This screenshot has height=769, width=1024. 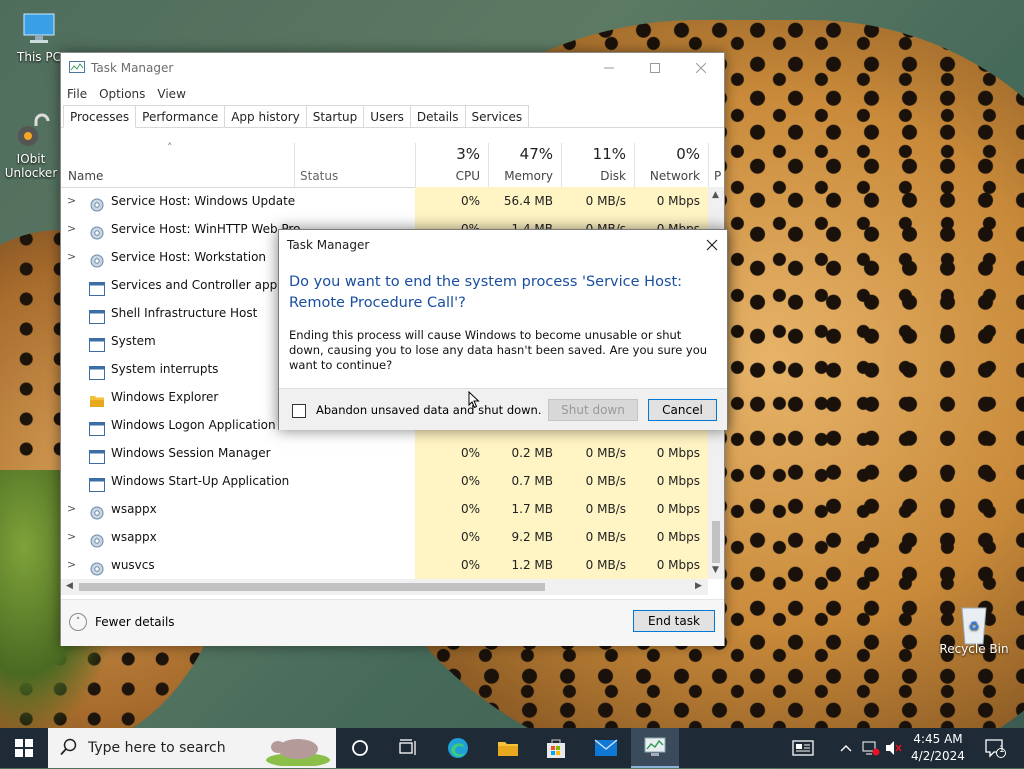 What do you see at coordinates (69, 586) in the screenshot?
I see `scroll-left-arrow-icon: ◀` at bounding box center [69, 586].